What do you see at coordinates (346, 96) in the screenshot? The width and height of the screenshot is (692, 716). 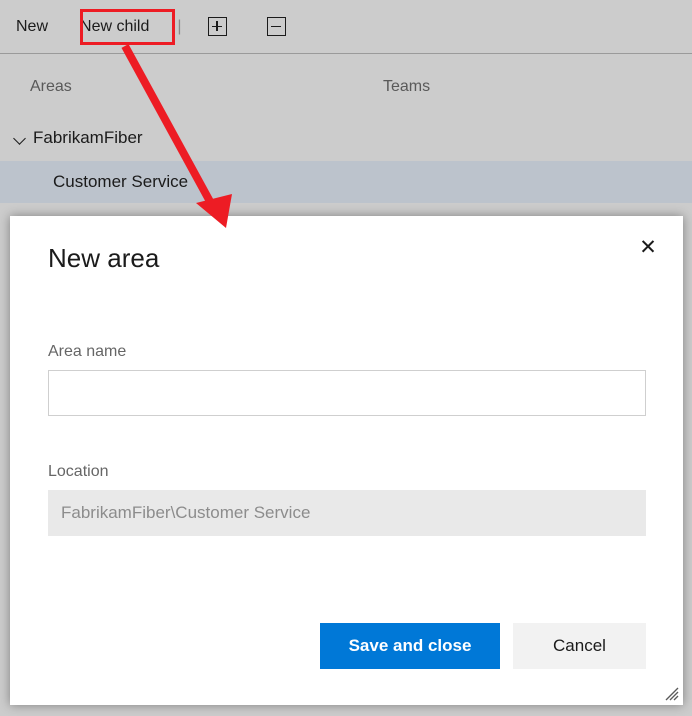 I see `column-headers: Areas Teams` at bounding box center [346, 96].